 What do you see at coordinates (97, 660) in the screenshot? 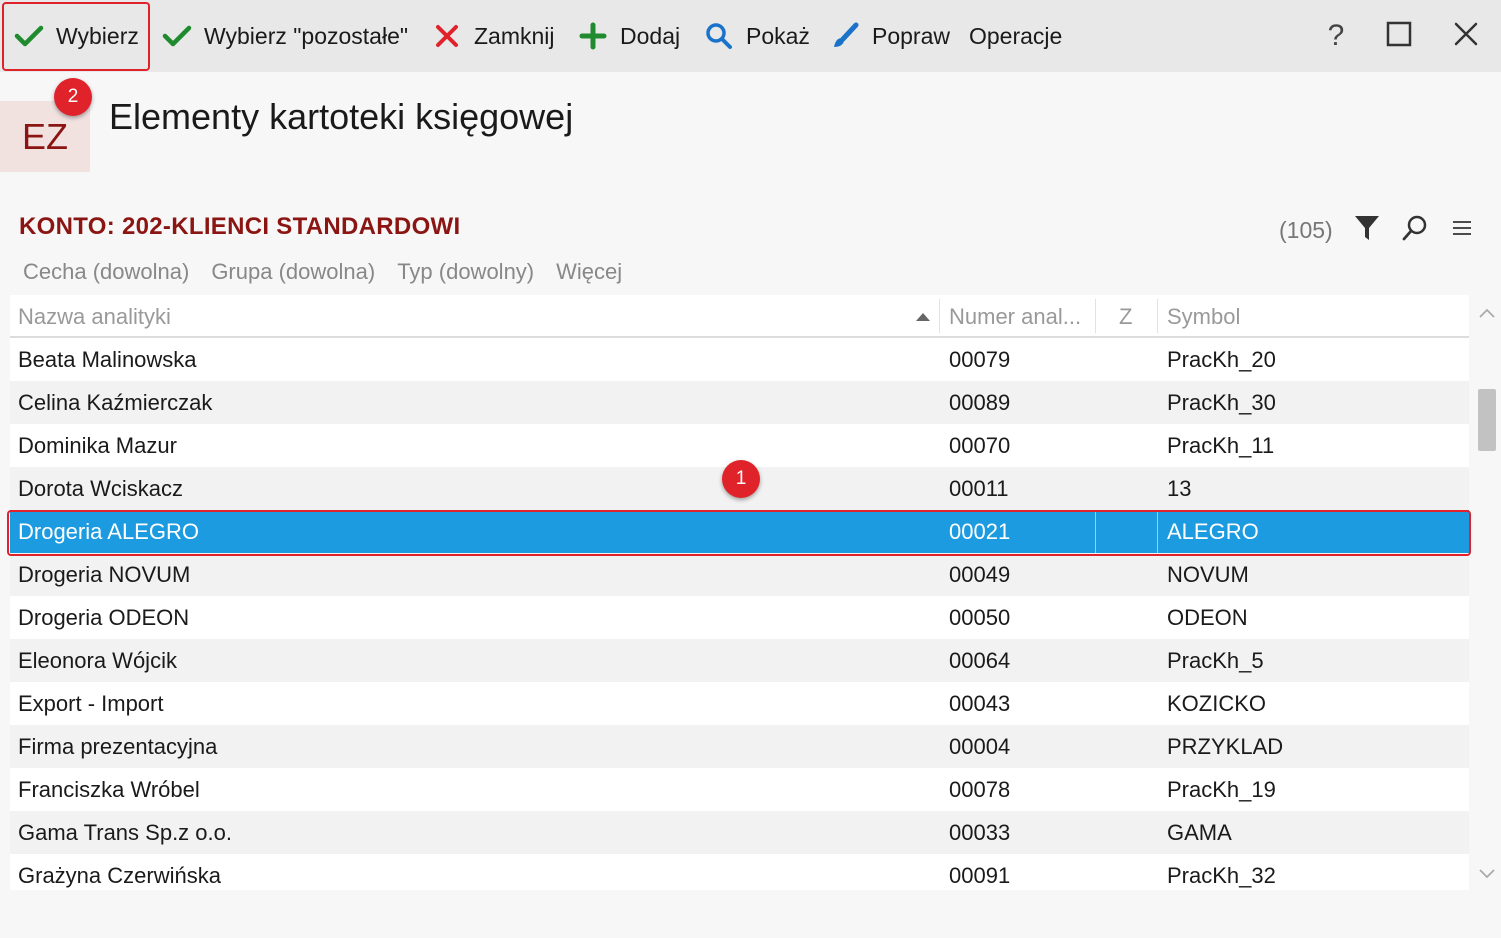
I see `cell-name: Eleonora Wójcik` at bounding box center [97, 660].